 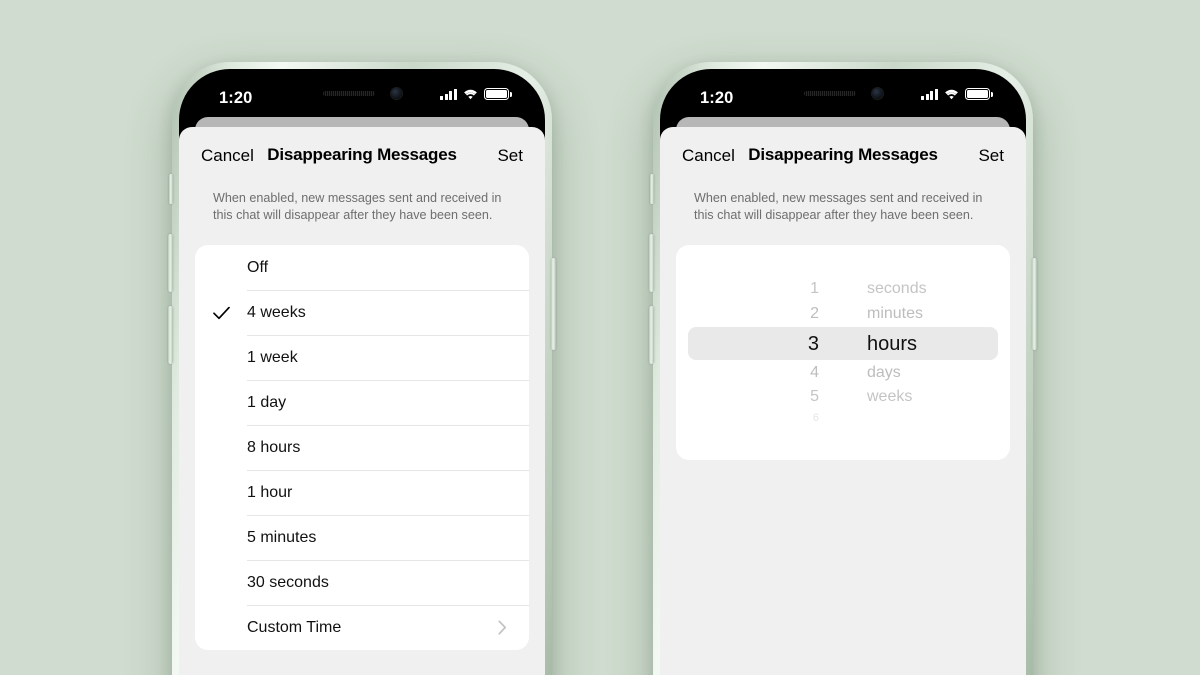 What do you see at coordinates (276, 312) in the screenshot?
I see `option-label: 4 weeks` at bounding box center [276, 312].